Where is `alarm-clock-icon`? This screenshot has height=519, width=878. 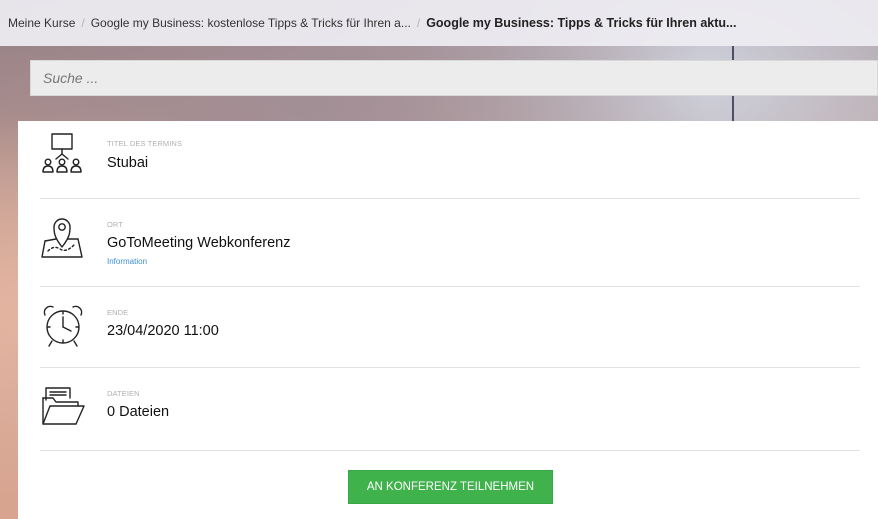 alarm-clock-icon is located at coordinates (63, 326).